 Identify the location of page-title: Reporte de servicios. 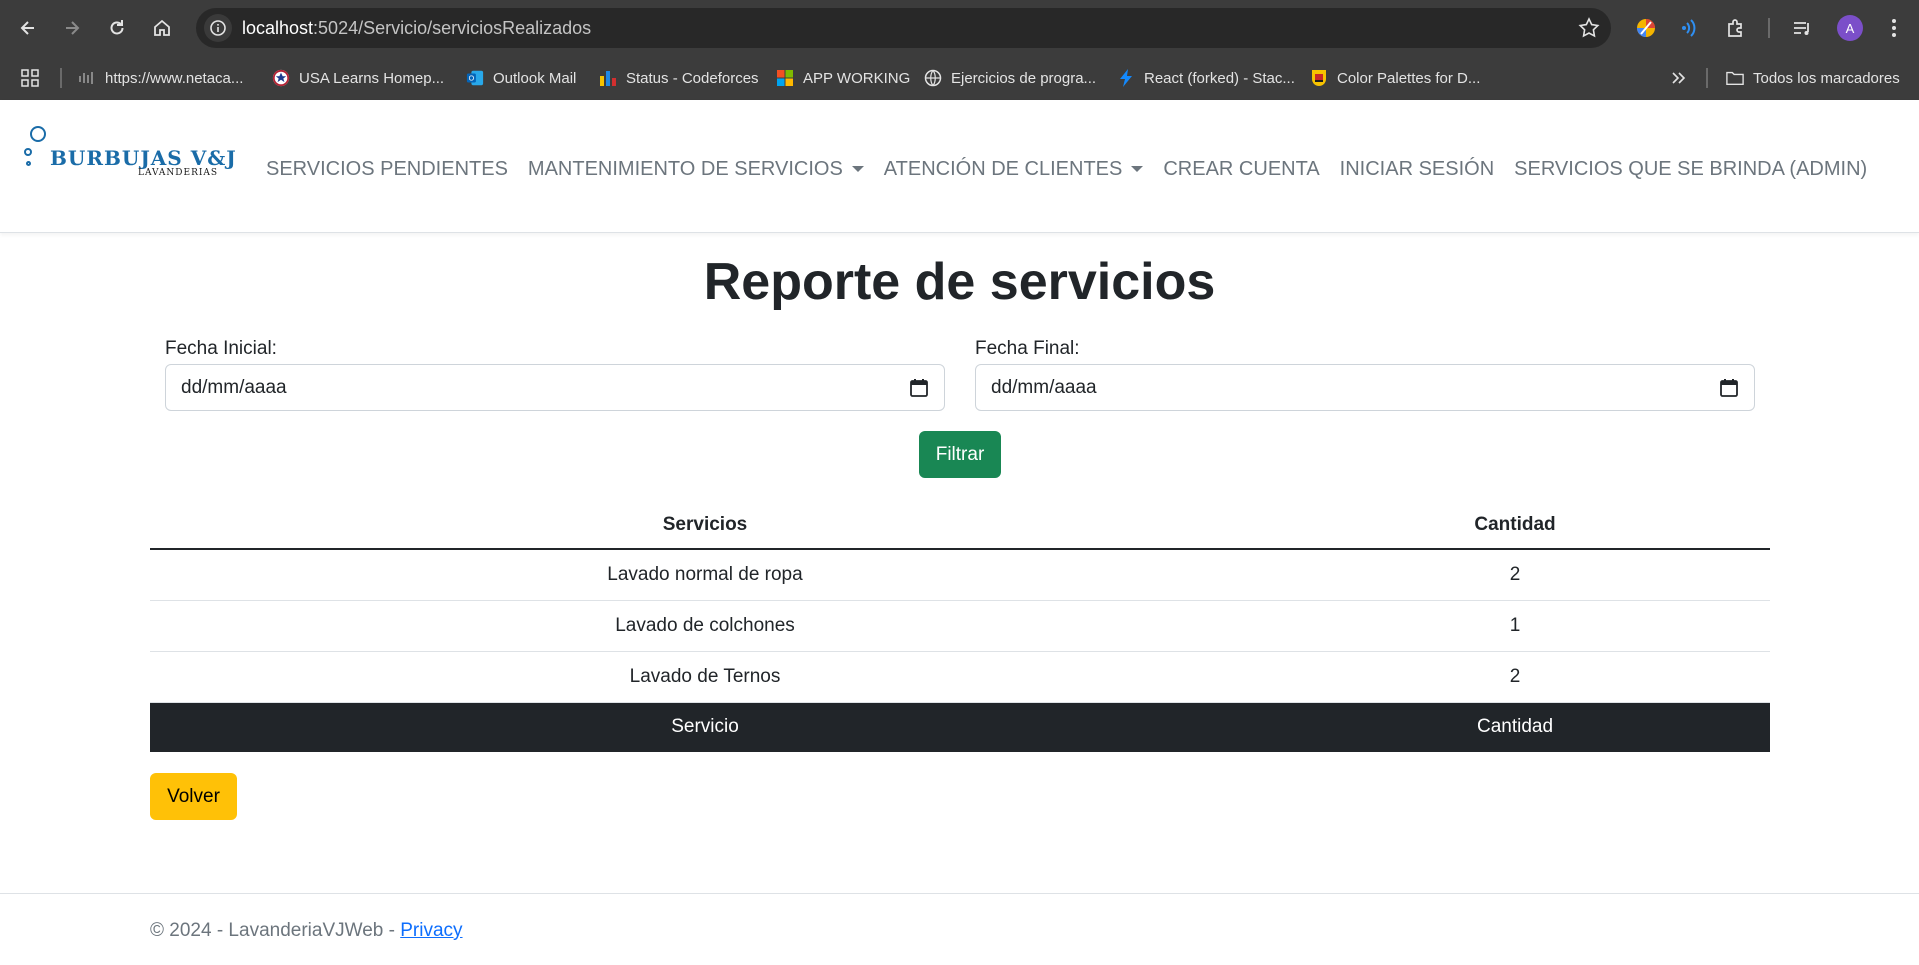
(959, 282).